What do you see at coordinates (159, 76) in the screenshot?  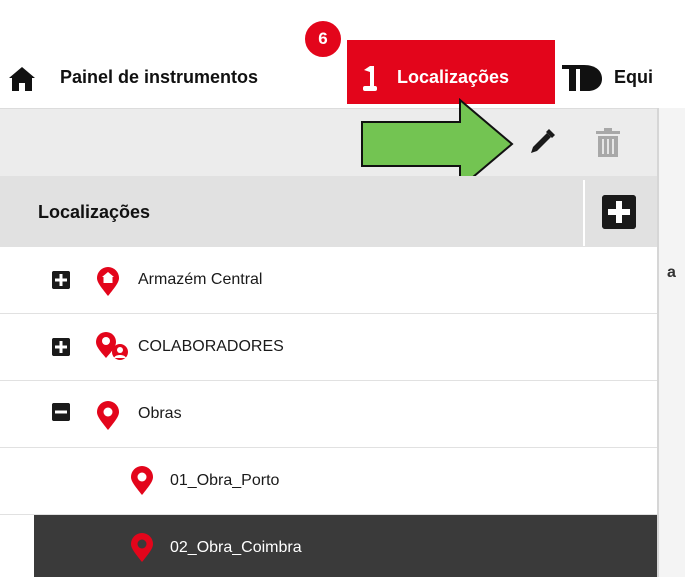 I see `nav-item-label: Painel de instrumentos` at bounding box center [159, 76].